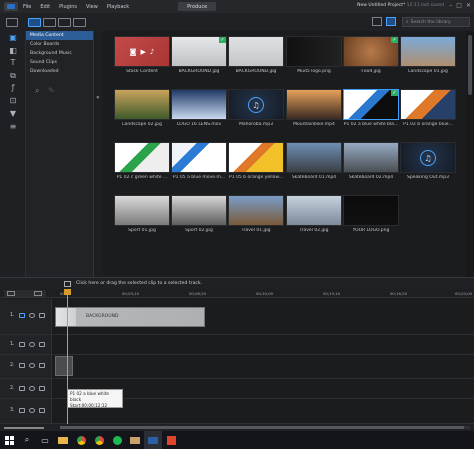 The width and height of the screenshot is (474, 449). Describe the element at coordinates (142, 108) in the screenshot. I see `media-tile: Landscape 02.jpg` at that location.